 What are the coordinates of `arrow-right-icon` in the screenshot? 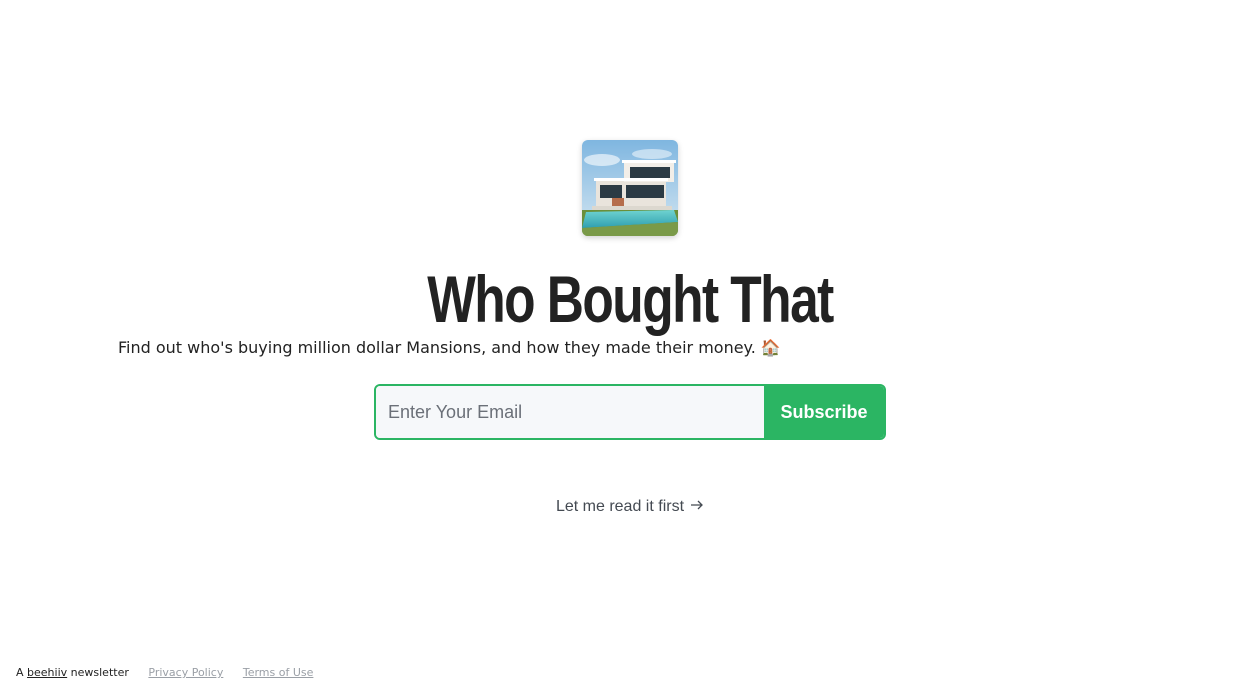 It's located at (697, 507).